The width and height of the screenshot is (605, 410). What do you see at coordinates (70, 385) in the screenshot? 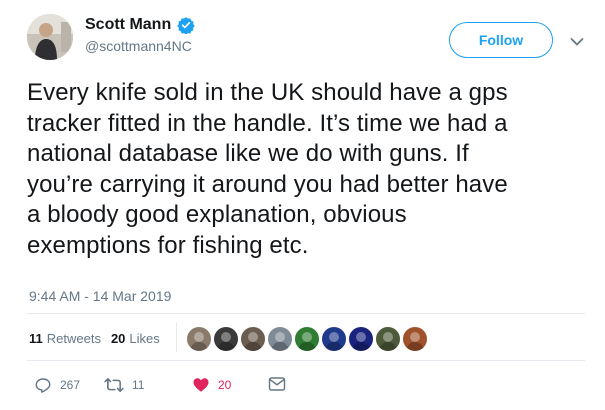
I see `reply-count: 267` at bounding box center [70, 385].